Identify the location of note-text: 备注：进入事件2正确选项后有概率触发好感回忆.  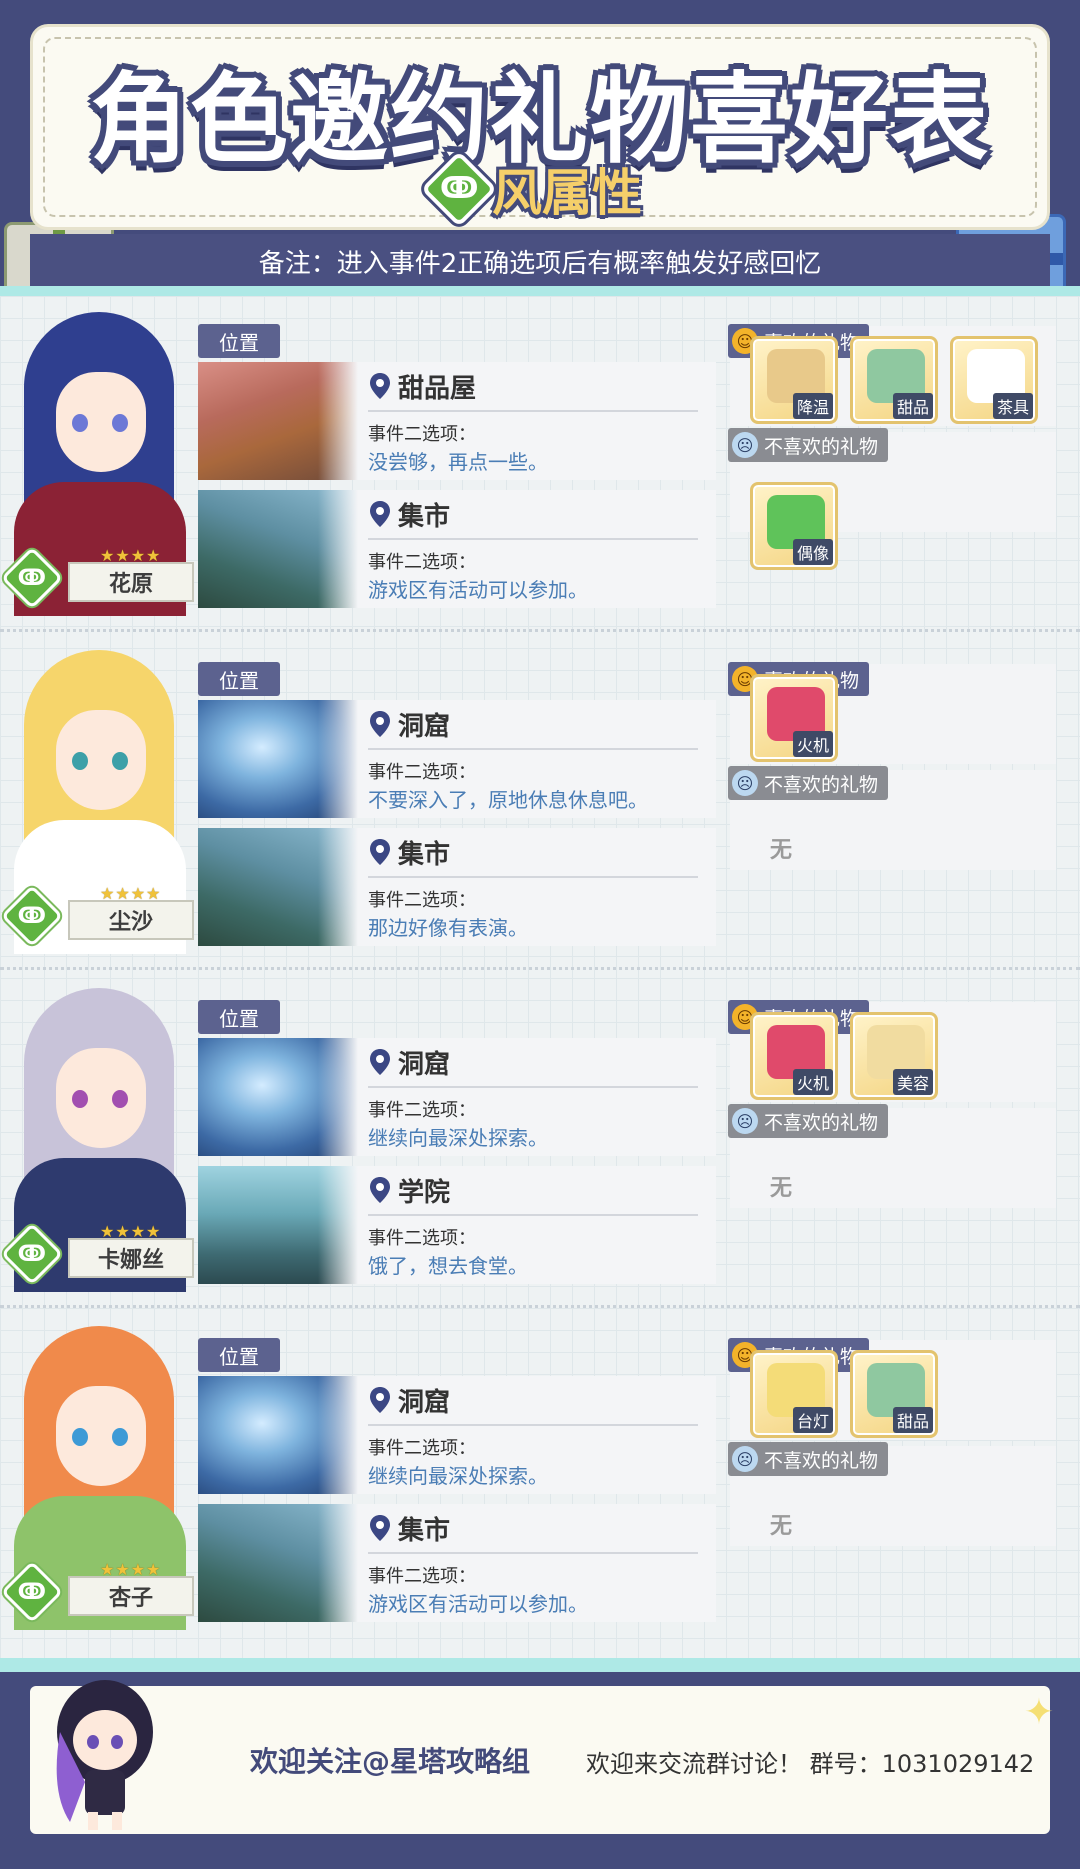
(540, 263).